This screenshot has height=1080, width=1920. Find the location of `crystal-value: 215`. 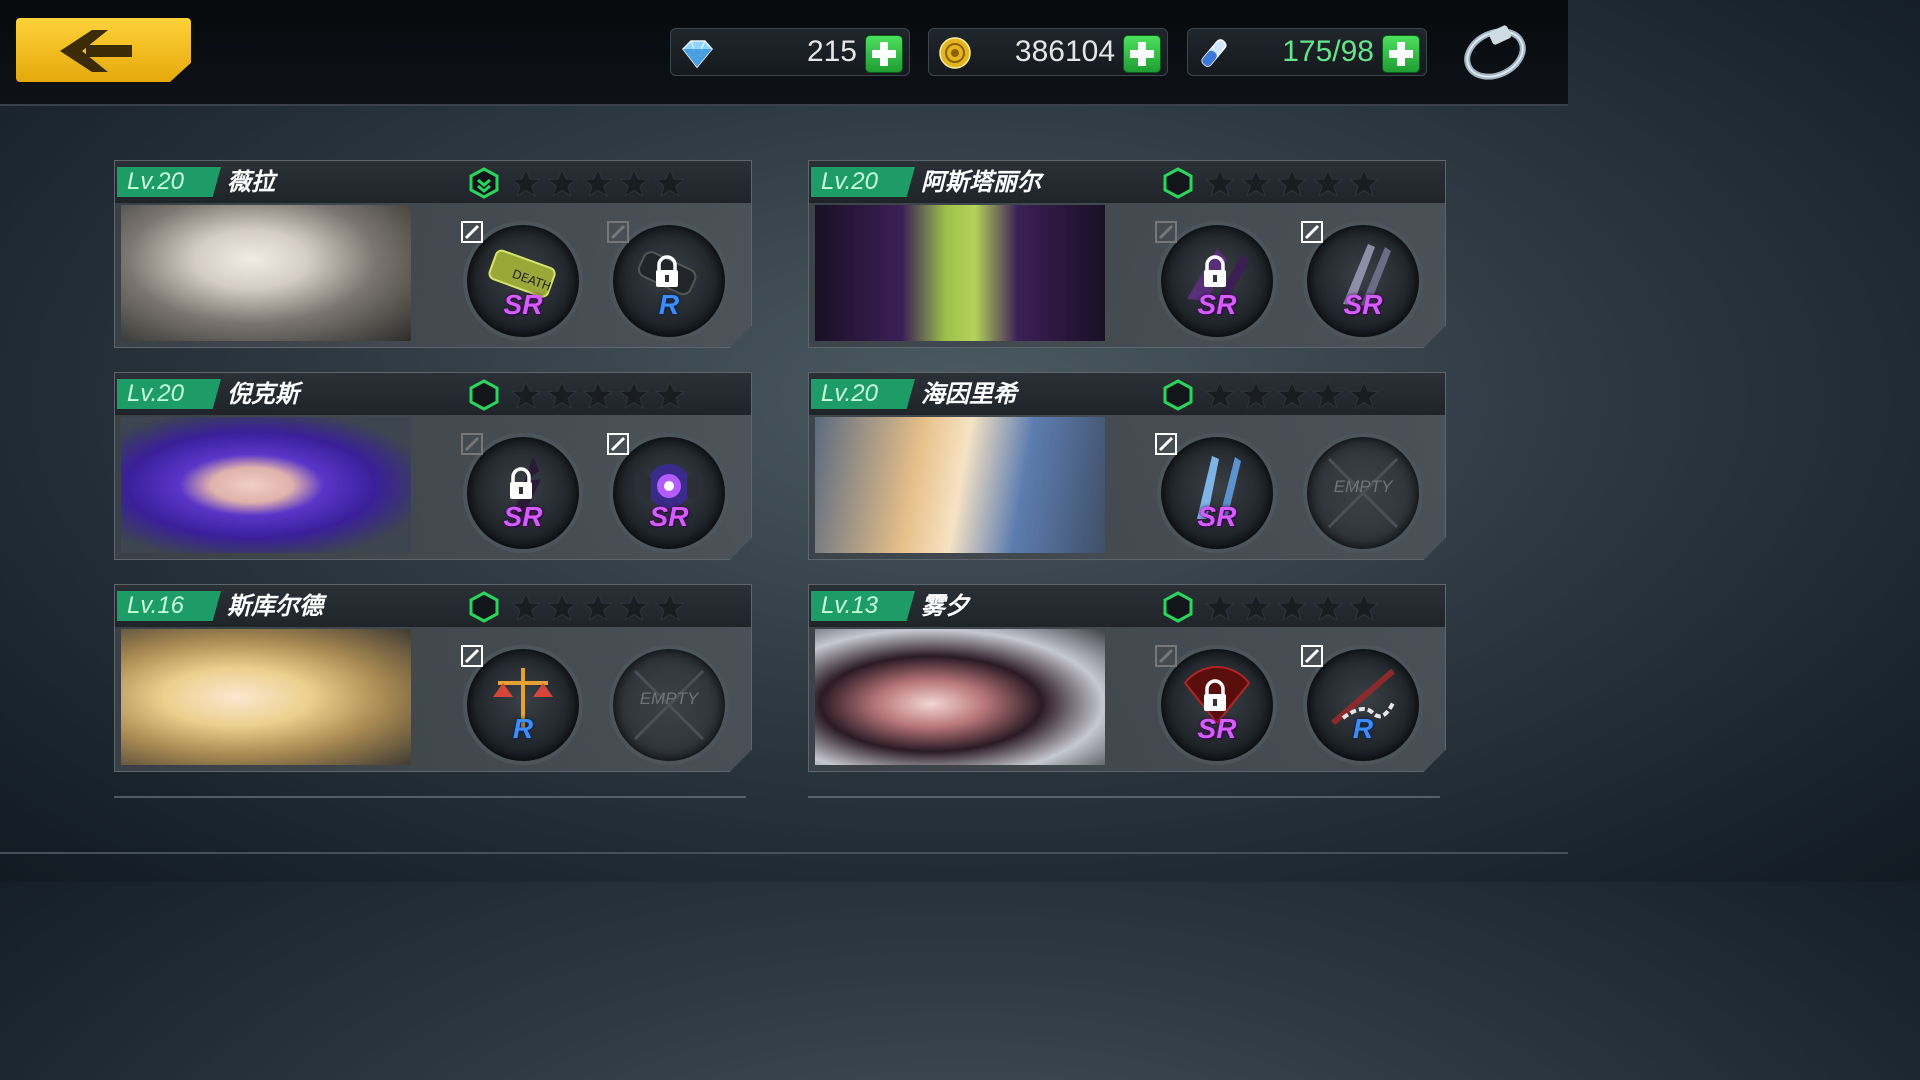

crystal-value: 215 is located at coordinates (831, 51).